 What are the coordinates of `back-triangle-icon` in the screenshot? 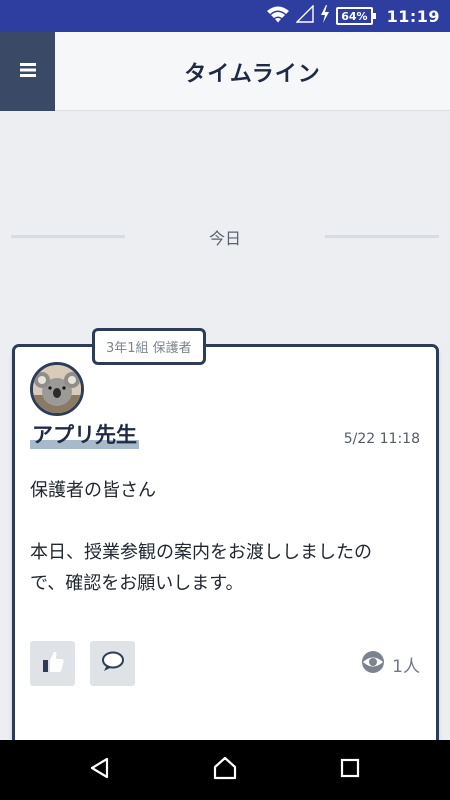 It's located at (100, 770).